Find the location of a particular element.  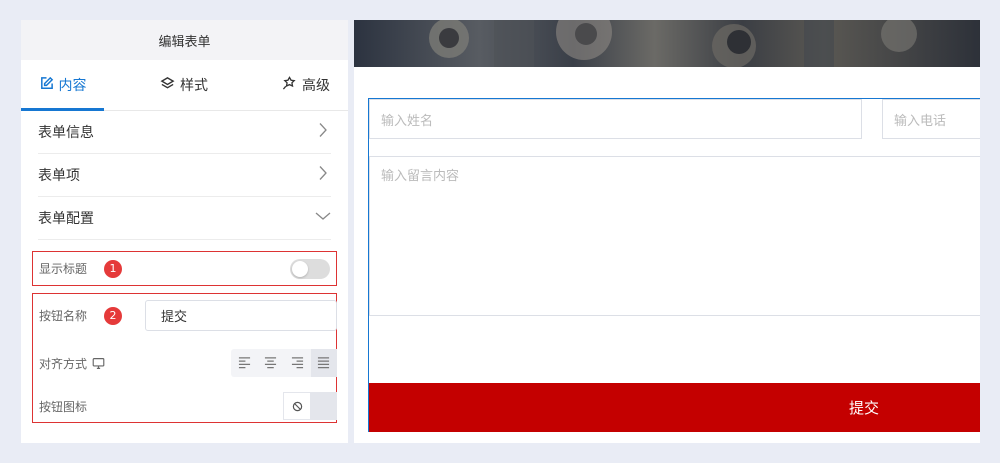

align-left-button is located at coordinates (244, 363).